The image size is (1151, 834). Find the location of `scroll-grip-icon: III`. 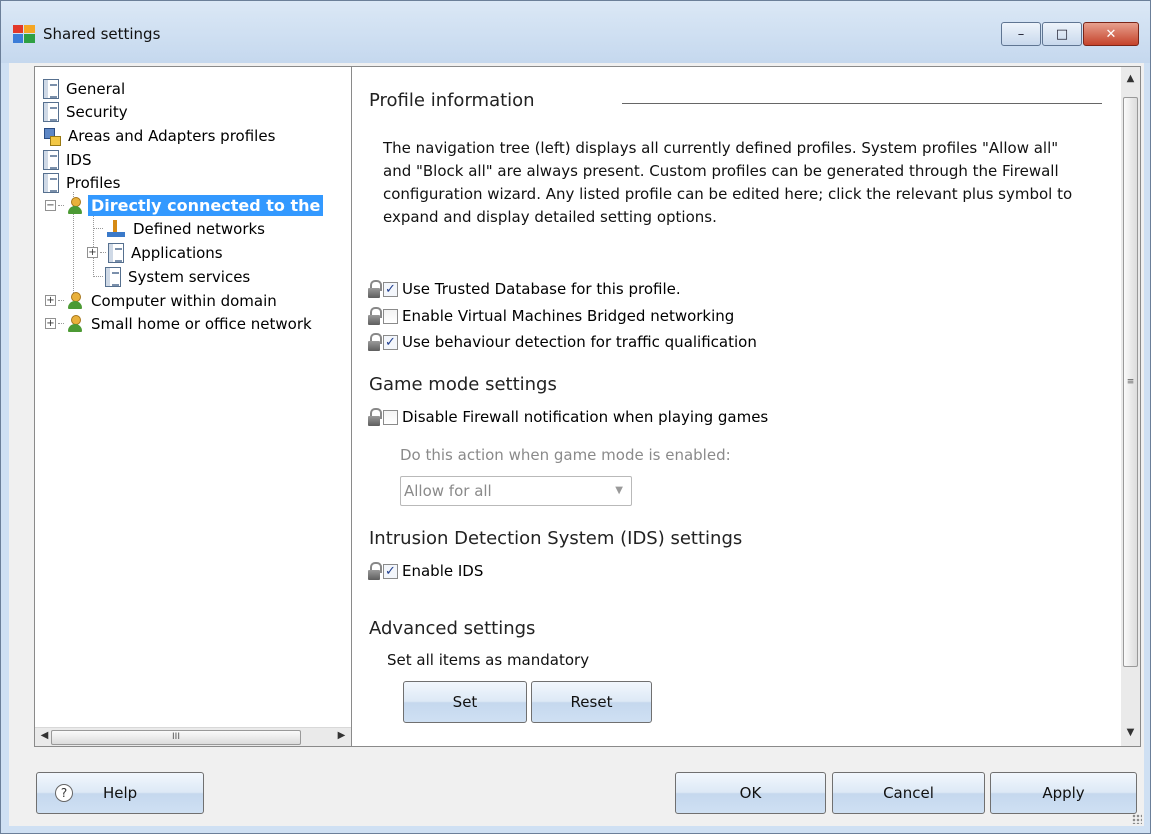

scroll-grip-icon: III is located at coordinates (176, 737).